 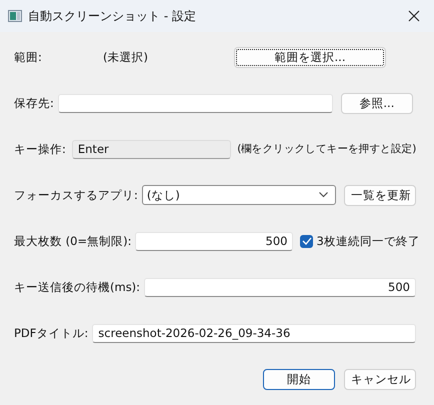 I want to click on cancel-button: キャンセル, so click(x=380, y=379).